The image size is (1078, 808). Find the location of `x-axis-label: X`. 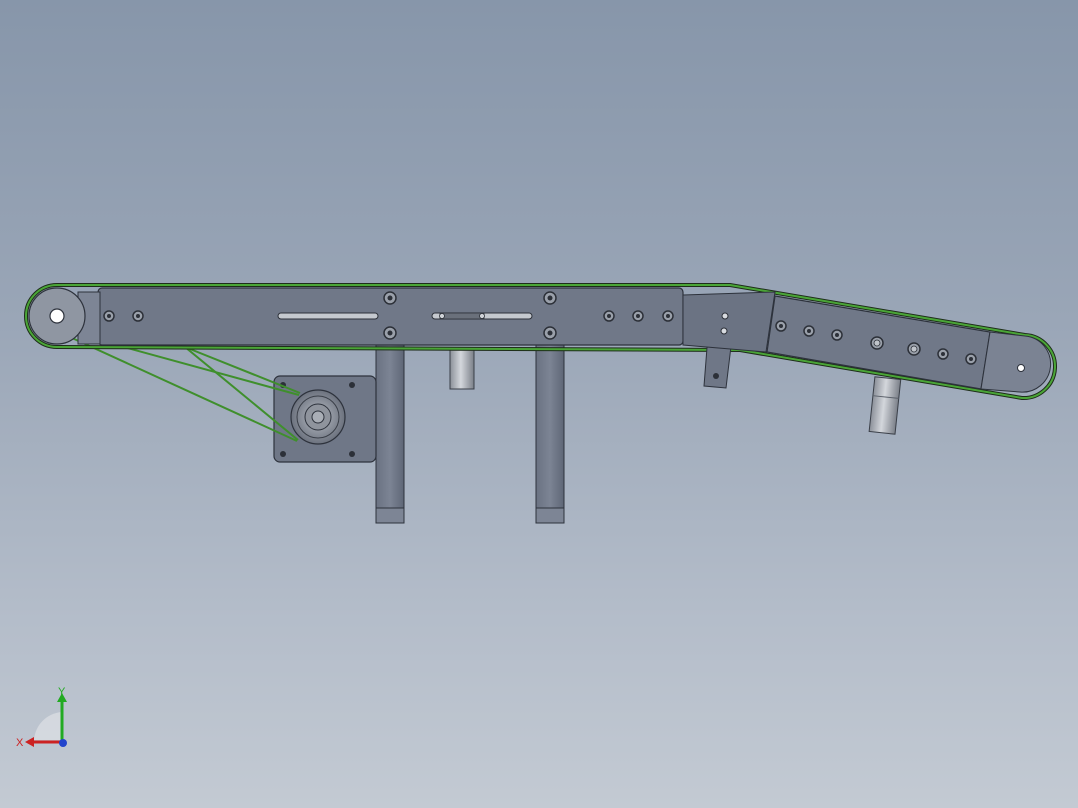

x-axis-label: X is located at coordinates (20, 743).